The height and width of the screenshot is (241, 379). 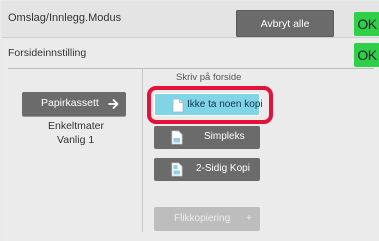 I want to click on tray-source: Enkeltmater, so click(x=76, y=126).